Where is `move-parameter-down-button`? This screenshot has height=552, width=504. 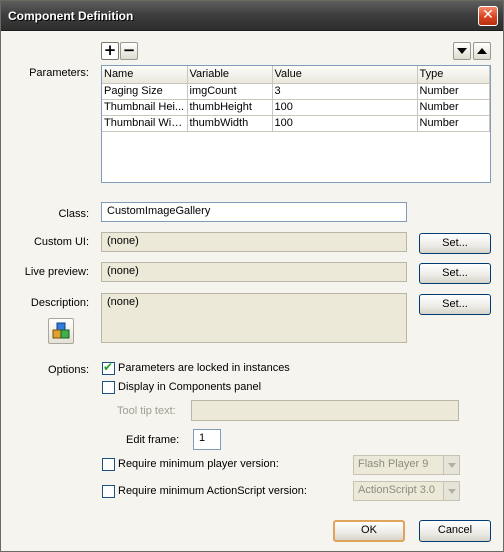
move-parameter-down-button is located at coordinates (462, 51).